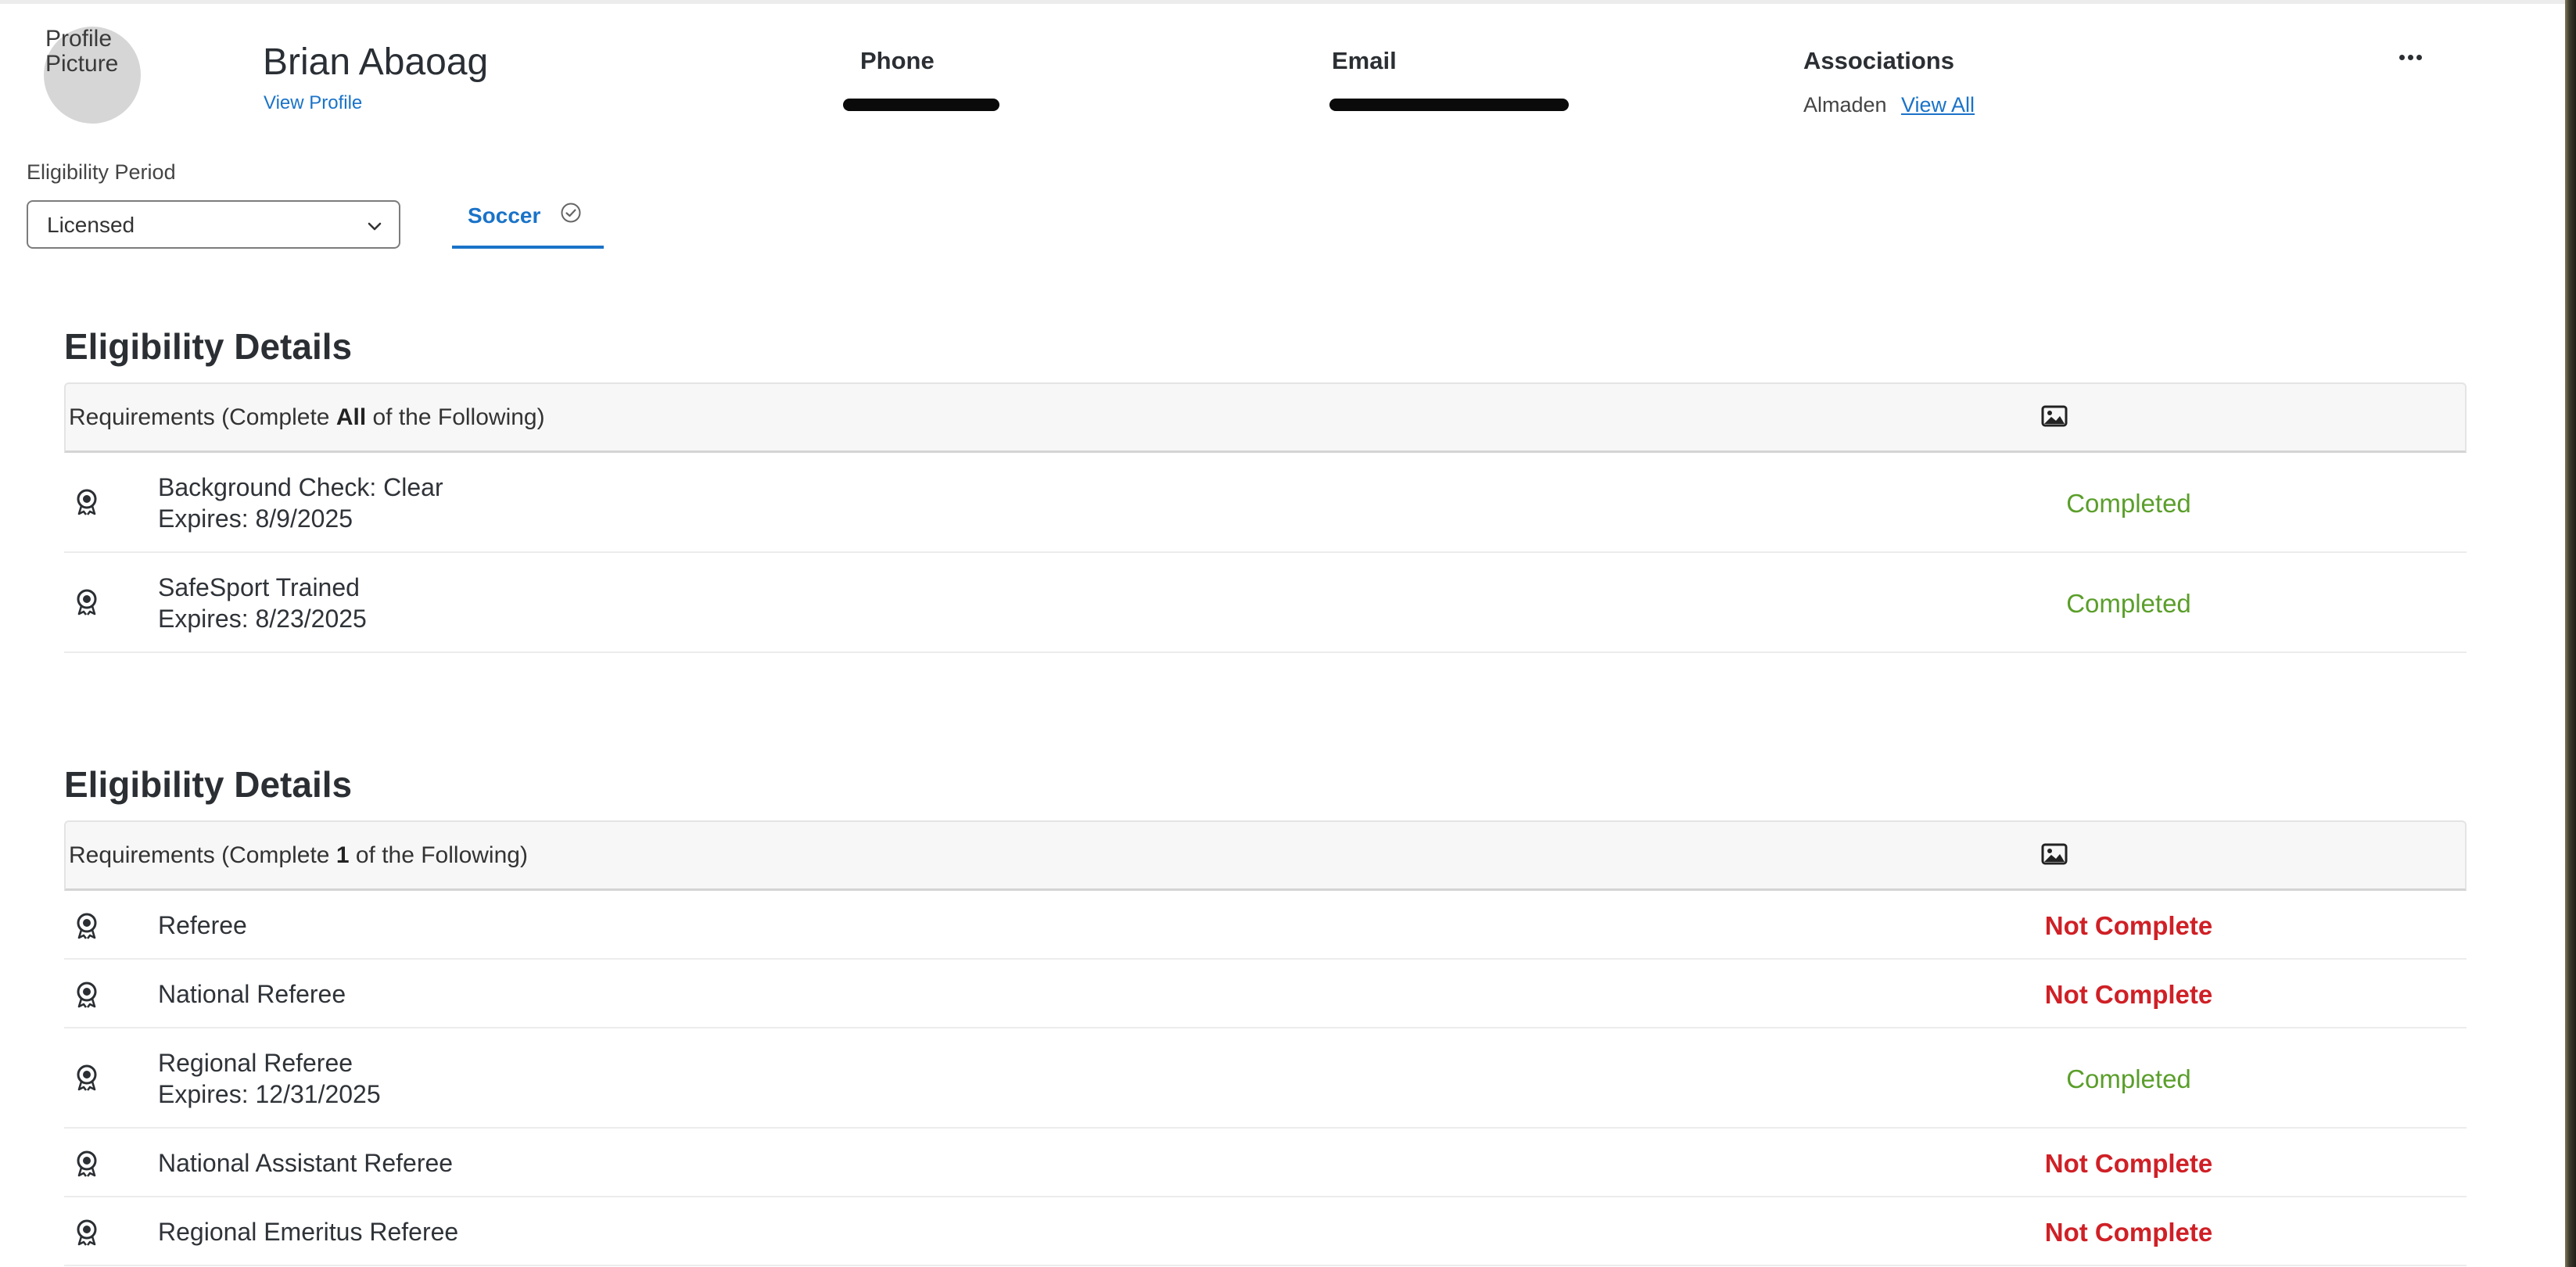 The image size is (2576, 1267). What do you see at coordinates (1449, 105) in the screenshot?
I see `email-value-redacted` at bounding box center [1449, 105].